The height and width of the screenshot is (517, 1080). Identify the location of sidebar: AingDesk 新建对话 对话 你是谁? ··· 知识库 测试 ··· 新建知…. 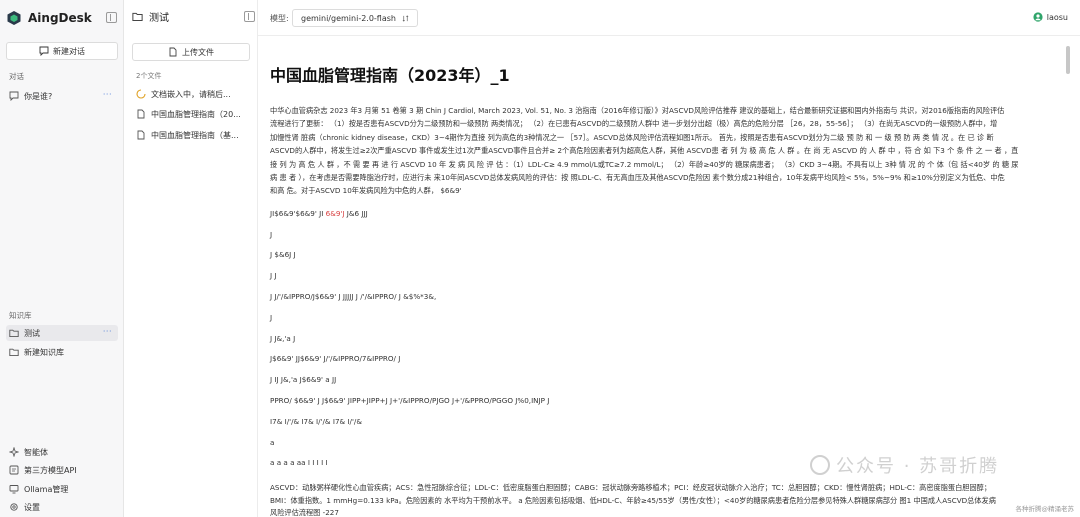
(62, 258).